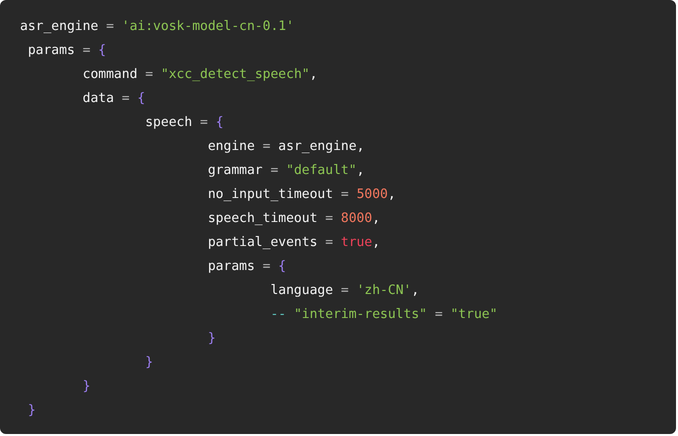 Image resolution: width=678 pixels, height=436 pixels. I want to click on code-line: asr_engine = 'ai:vosk-model-cn-0.1', so click(157, 27).